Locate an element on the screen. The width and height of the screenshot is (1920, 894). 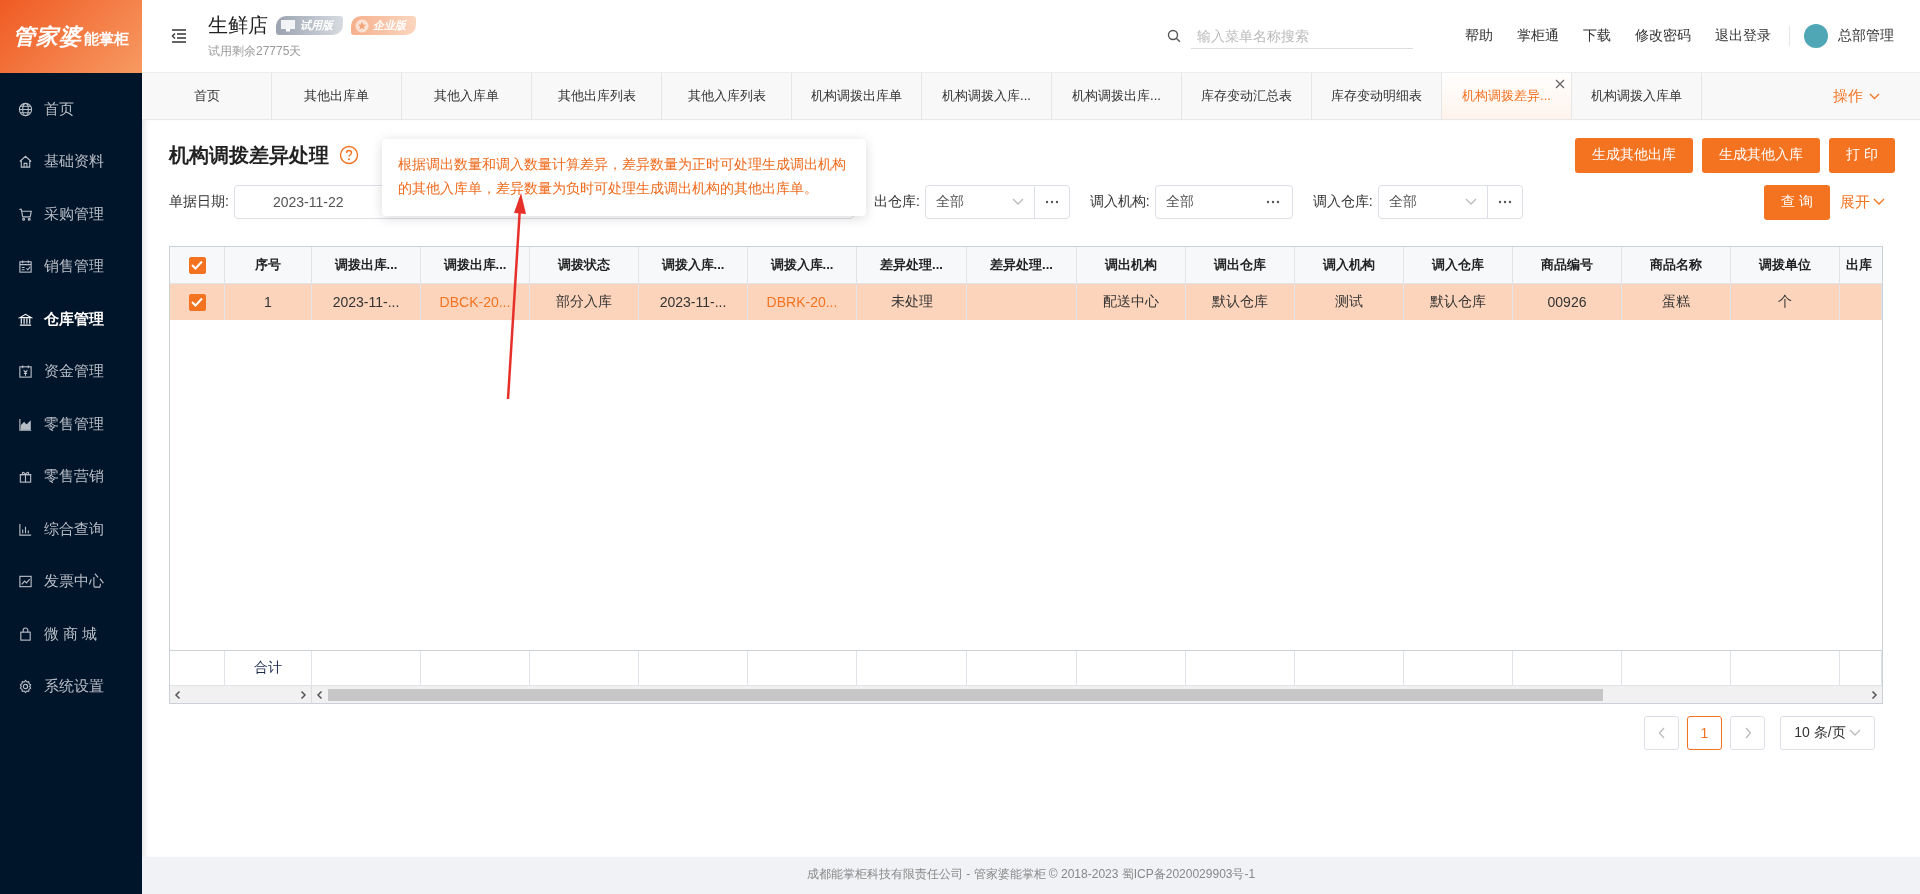
column-header: 序号 is located at coordinates (268, 265).